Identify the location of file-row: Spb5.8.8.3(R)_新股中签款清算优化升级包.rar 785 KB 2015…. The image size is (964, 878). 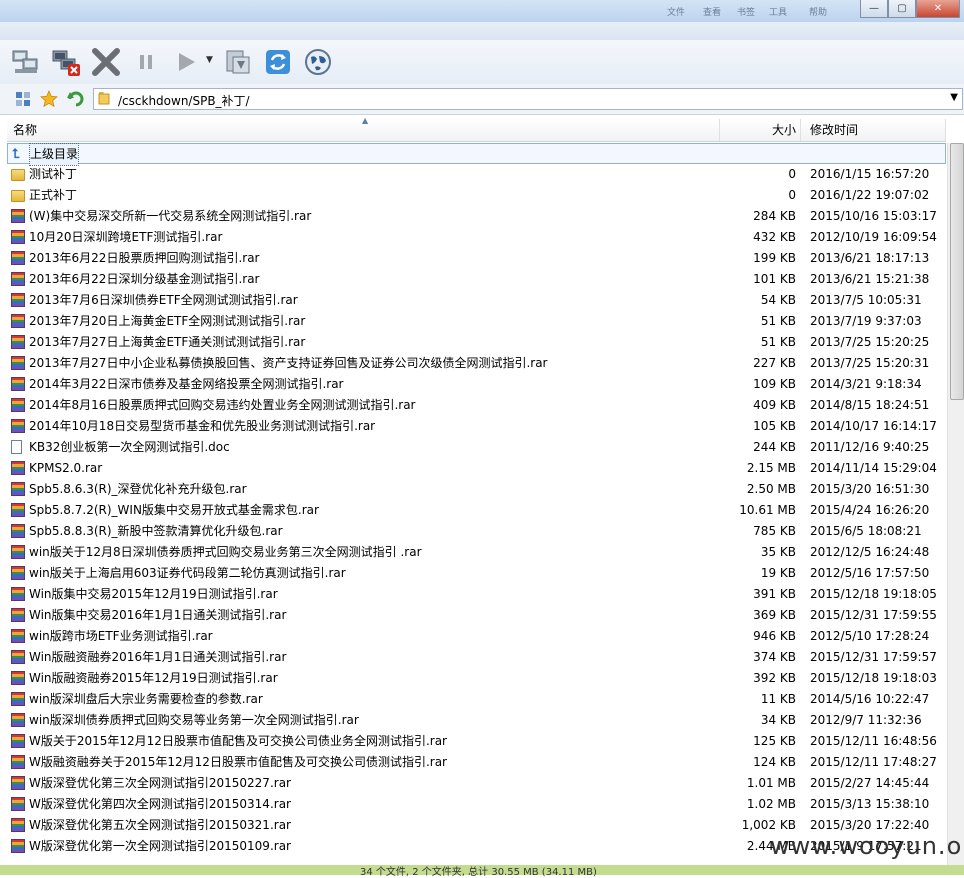
(476, 531).